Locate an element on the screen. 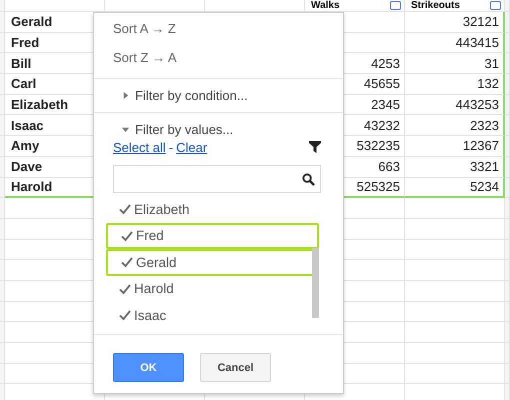  table-cell: 32121 is located at coordinates (455, 22).